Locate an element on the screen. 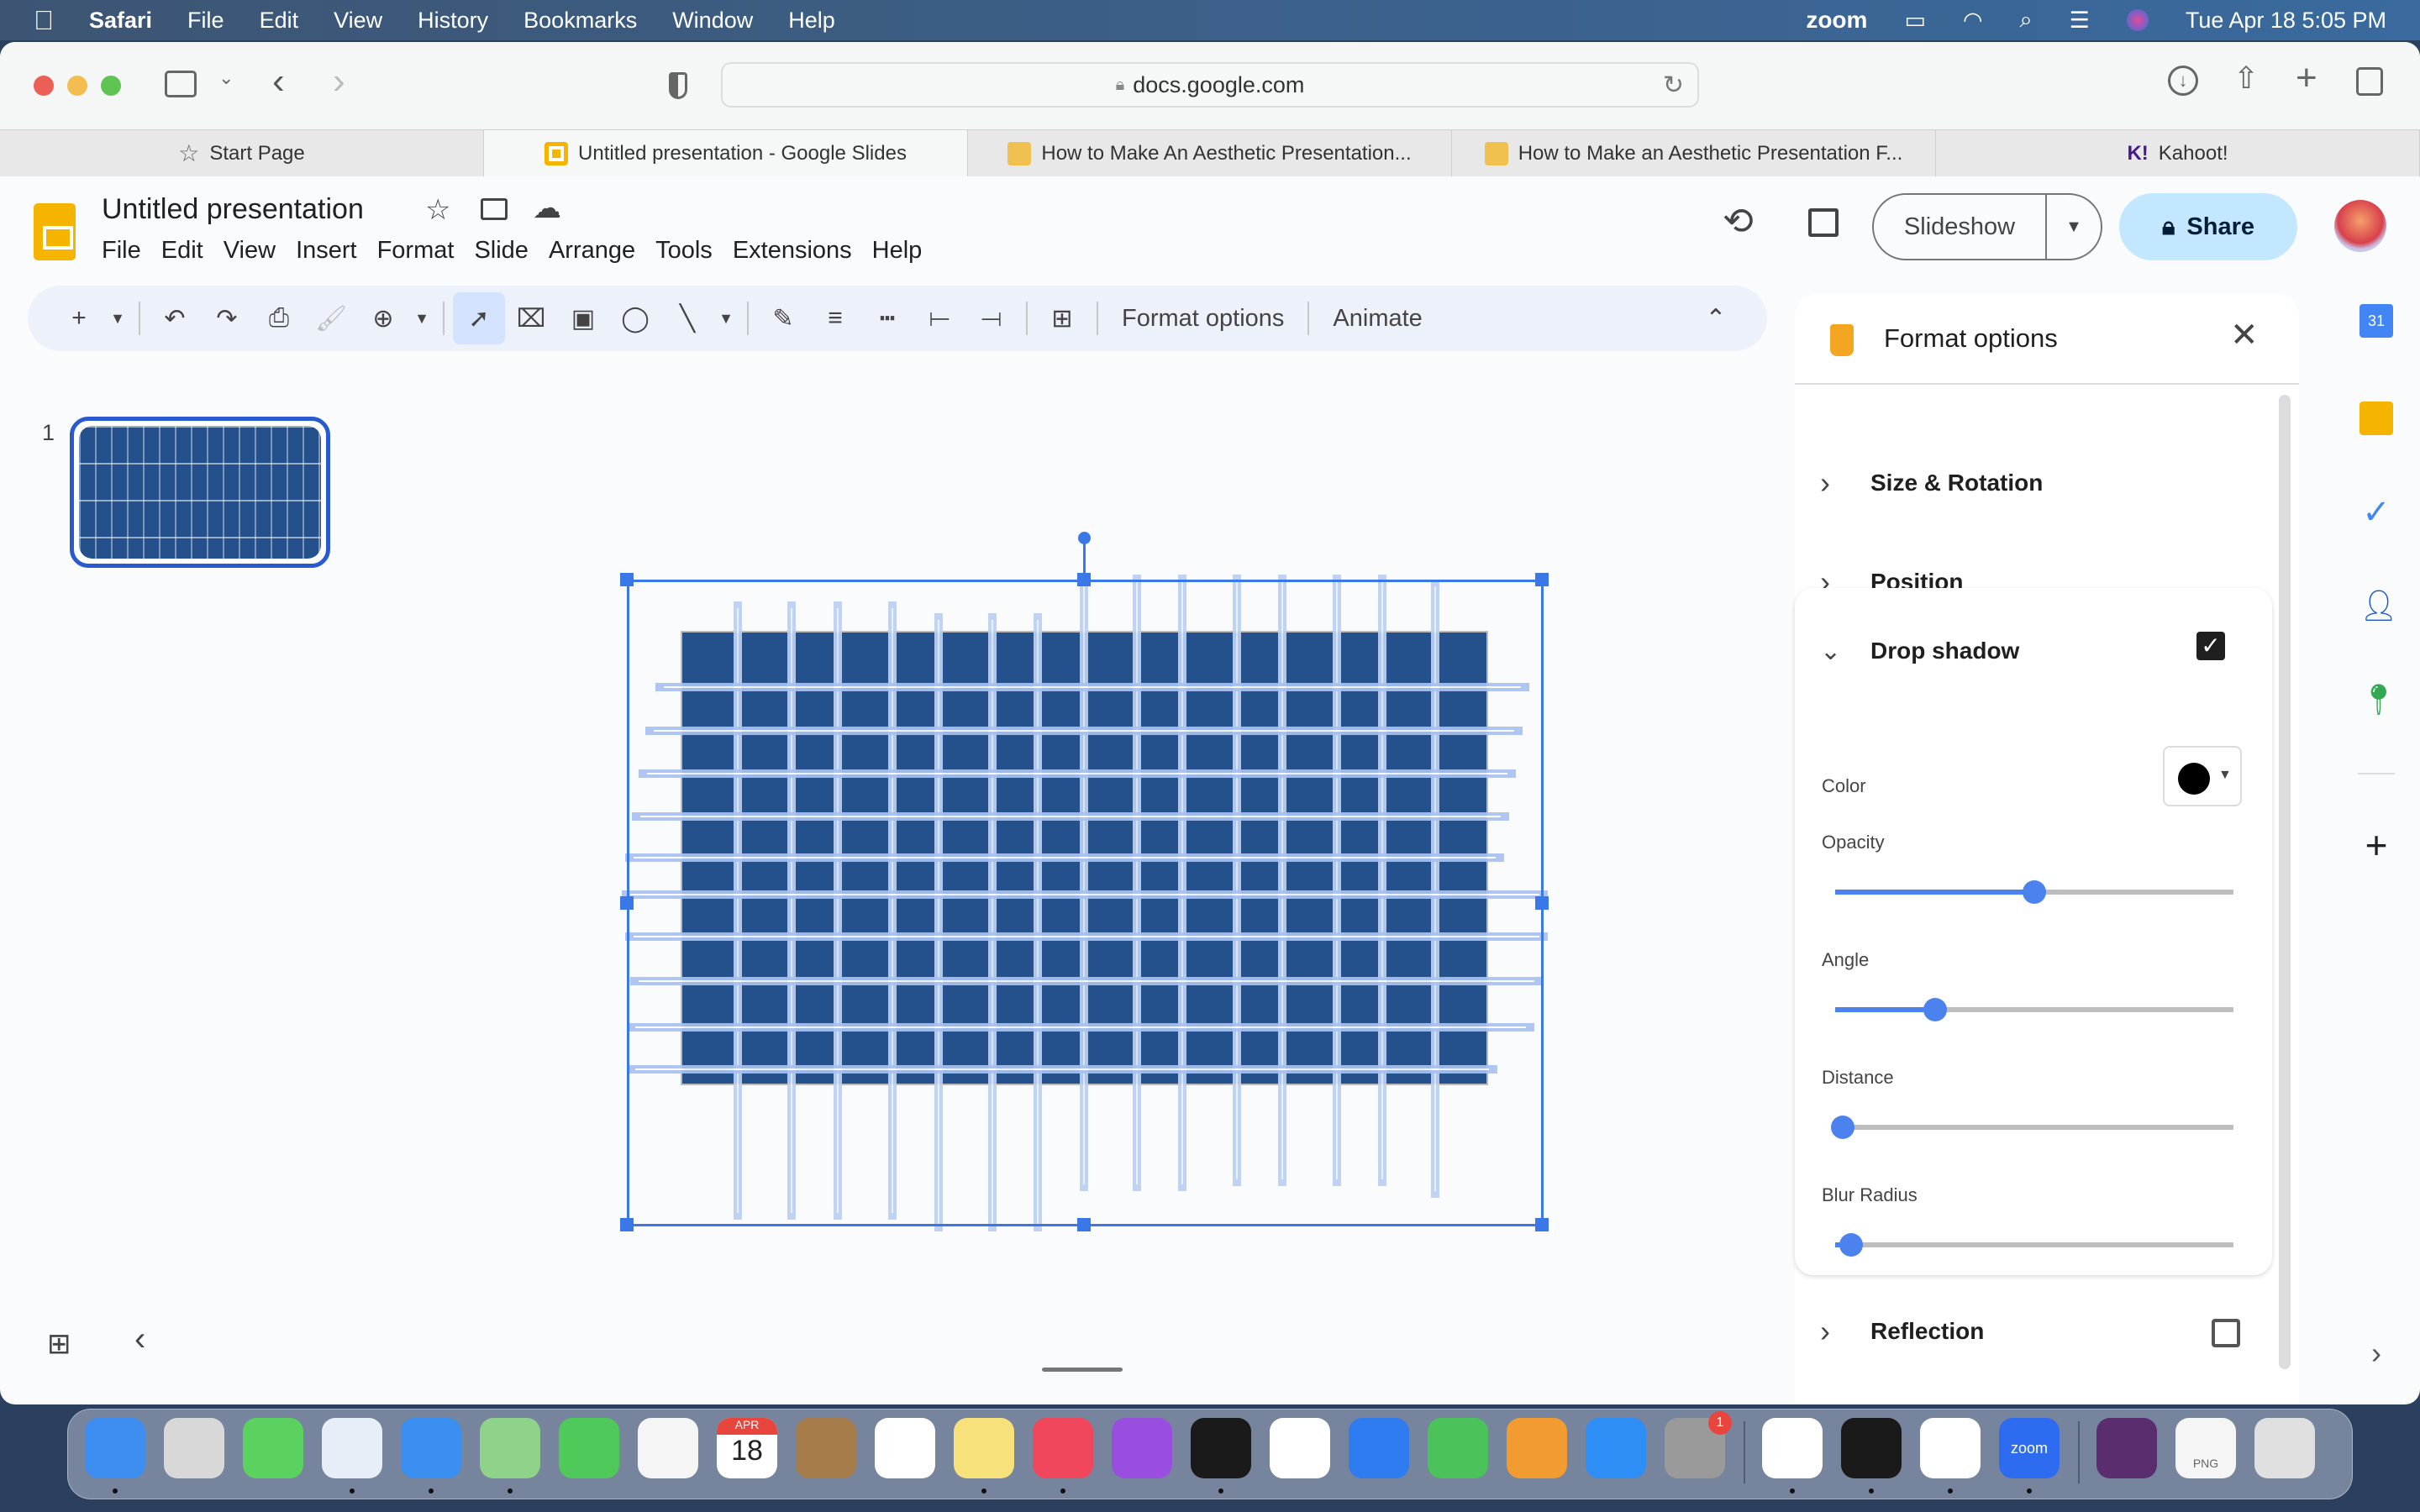 Image resolution: width=2420 pixels, height=1512 pixels. photos-icon is located at coordinates (668, 1448).